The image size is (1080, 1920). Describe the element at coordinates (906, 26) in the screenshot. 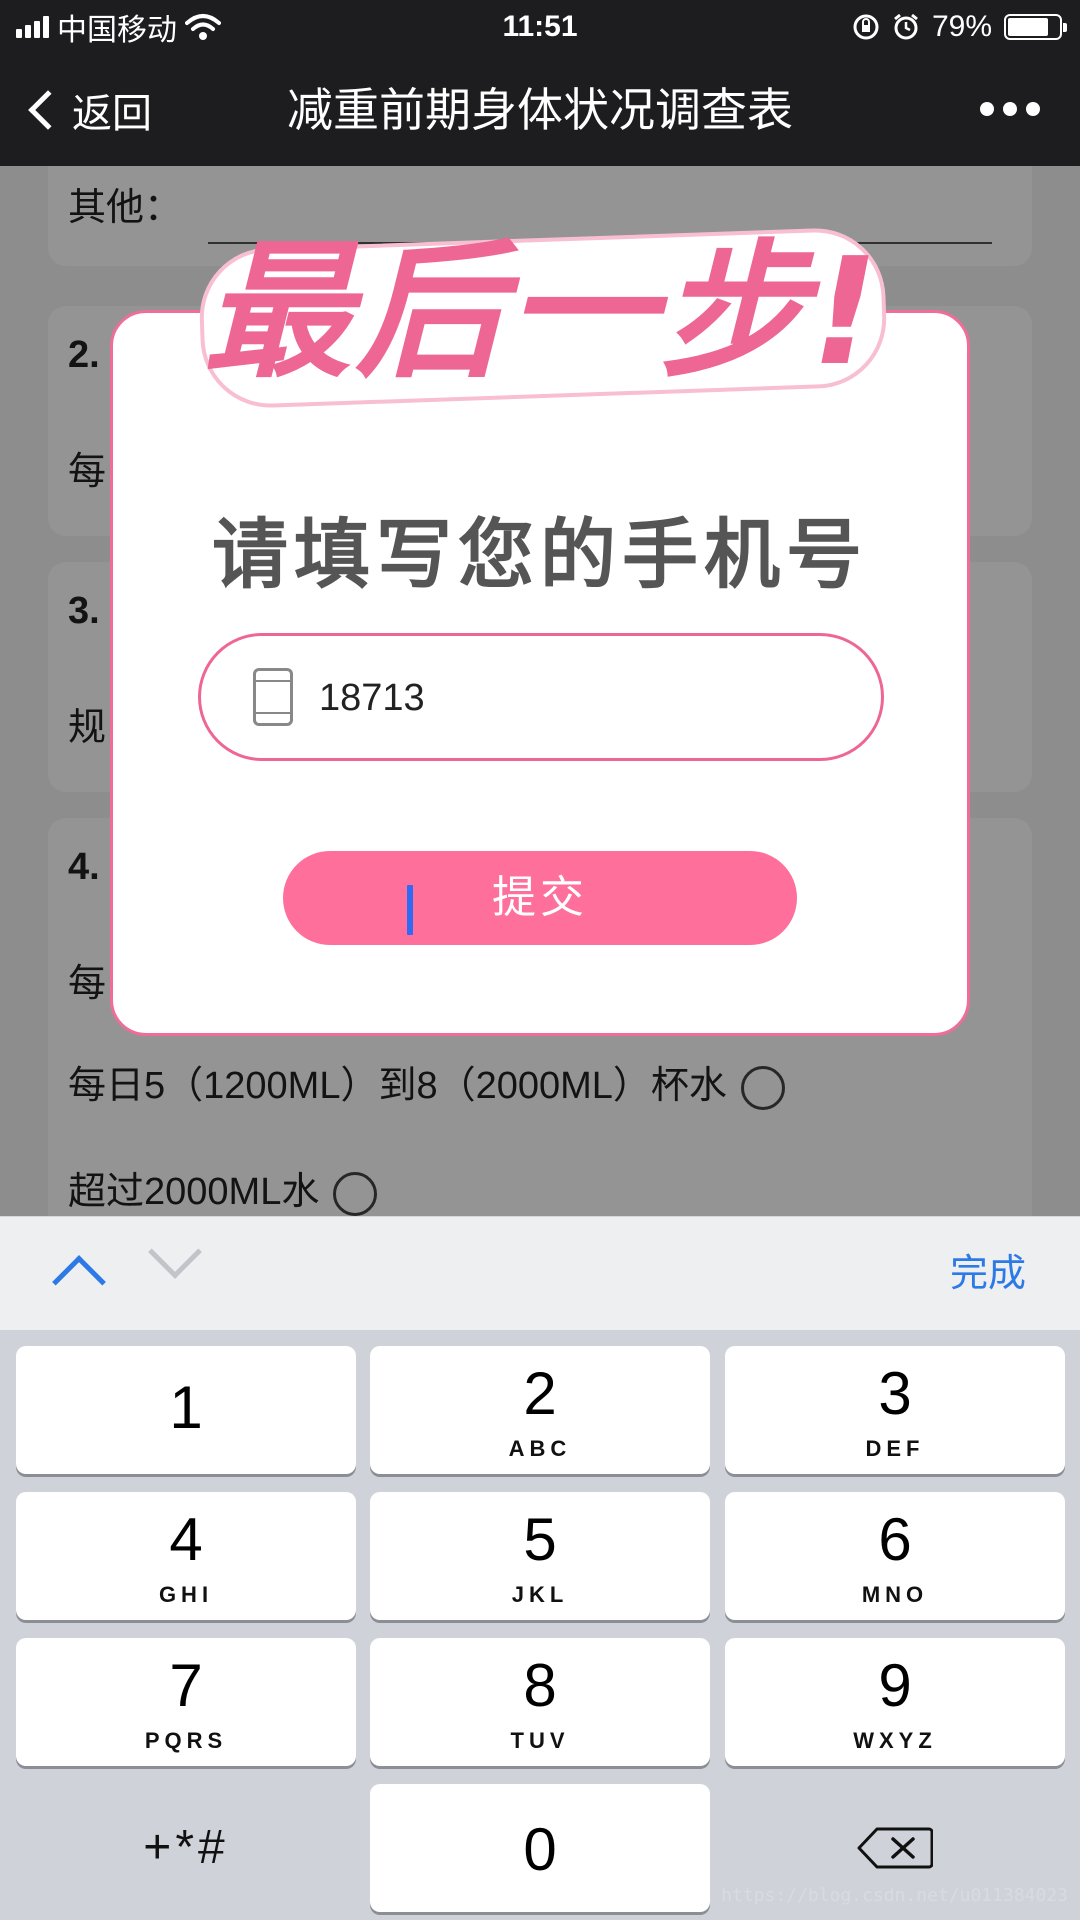

I see `alarm-icon` at that location.